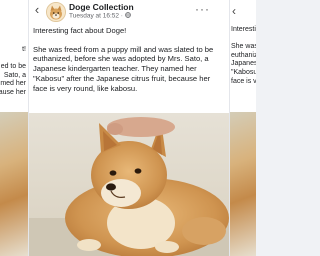 The image size is (320, 256). What do you see at coordinates (243, 81) in the screenshot?
I see `ghost-line: face is ver` at bounding box center [243, 81].